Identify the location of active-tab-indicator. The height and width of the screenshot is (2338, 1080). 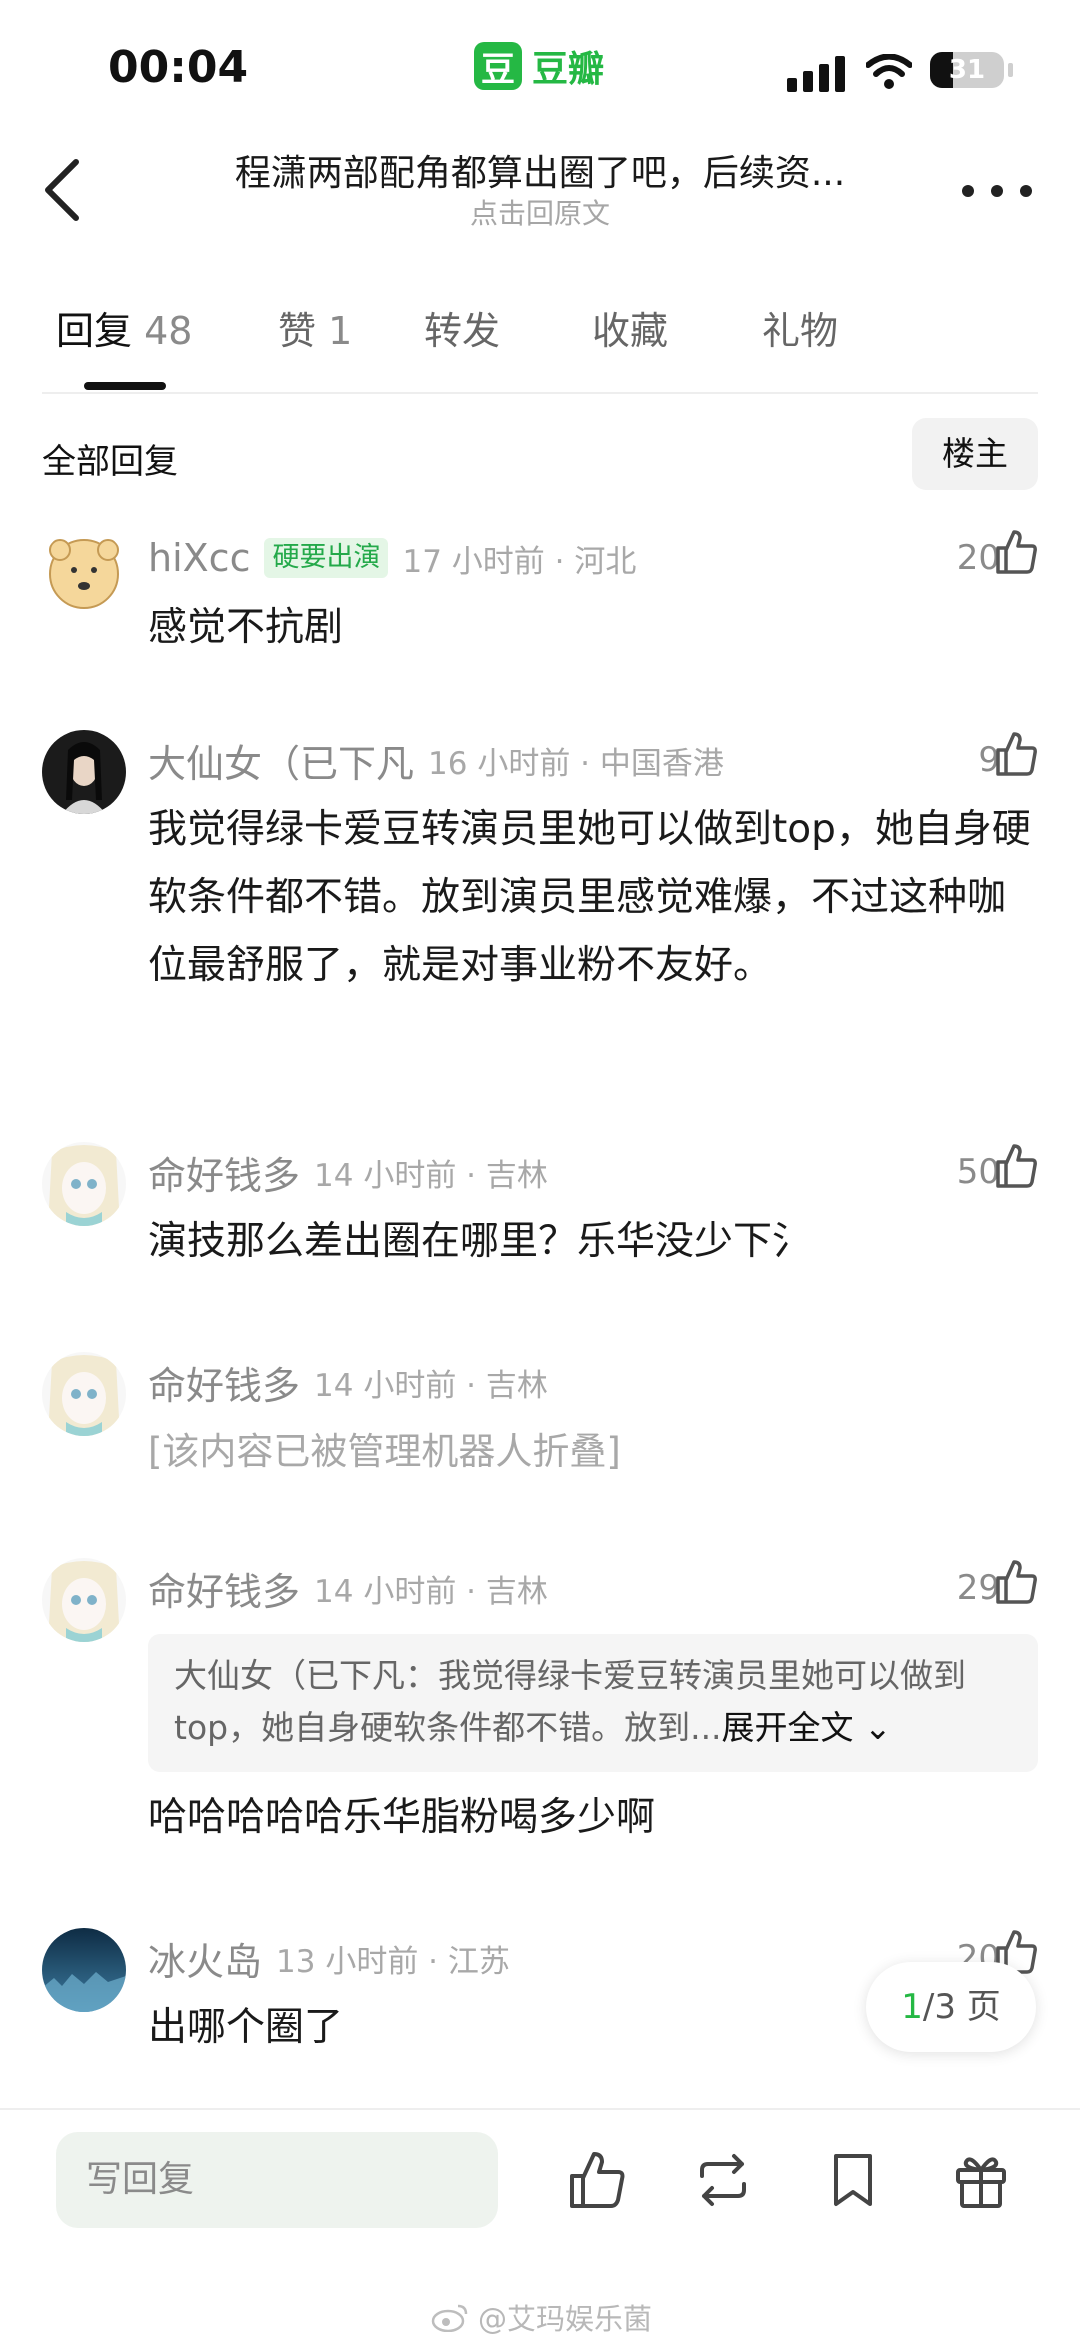
(125, 386).